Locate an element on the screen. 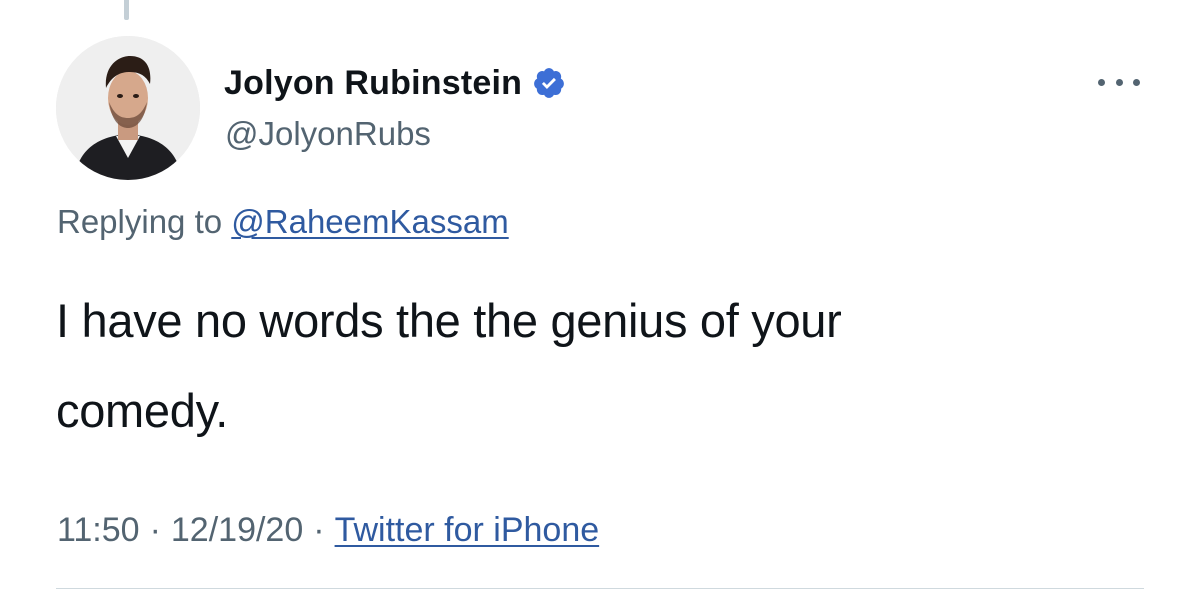 The image size is (1200, 591). replying-to-handle-link: @RaheemKassam is located at coordinates (369, 221).